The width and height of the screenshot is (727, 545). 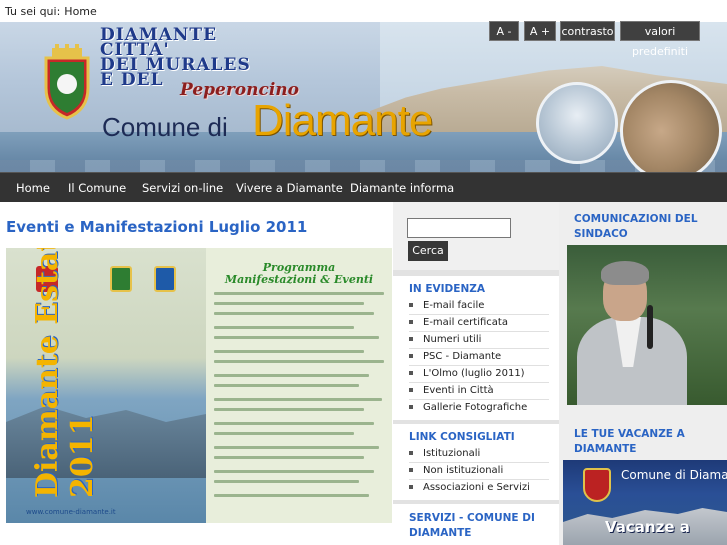 I want to click on list-item: Numeri utili, so click(x=479, y=339).